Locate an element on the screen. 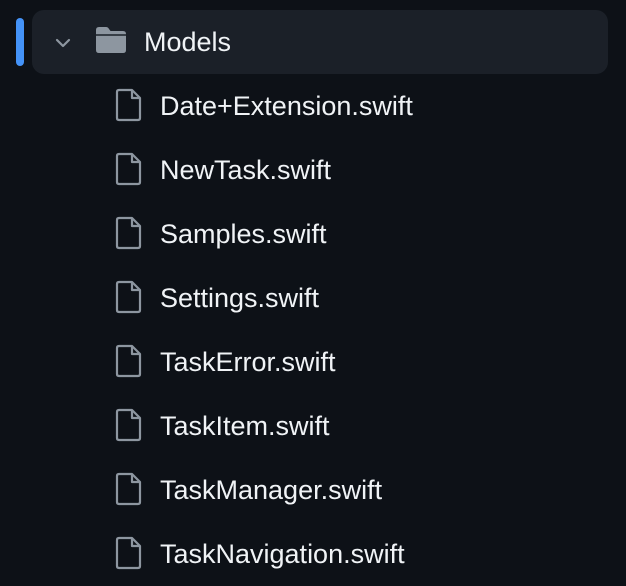 The image size is (626, 586). file-label: Settings.swift is located at coordinates (240, 298).